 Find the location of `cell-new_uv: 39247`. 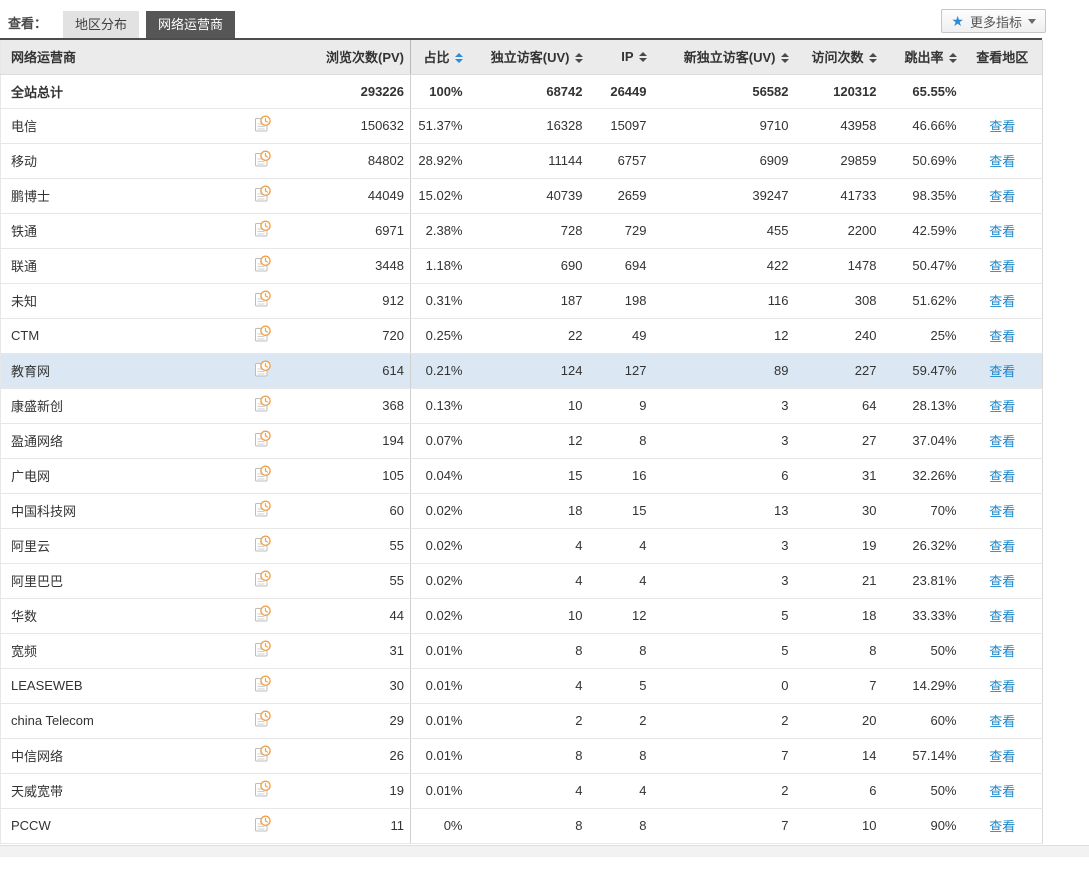

cell-new_uv: 39247 is located at coordinates (723, 196).